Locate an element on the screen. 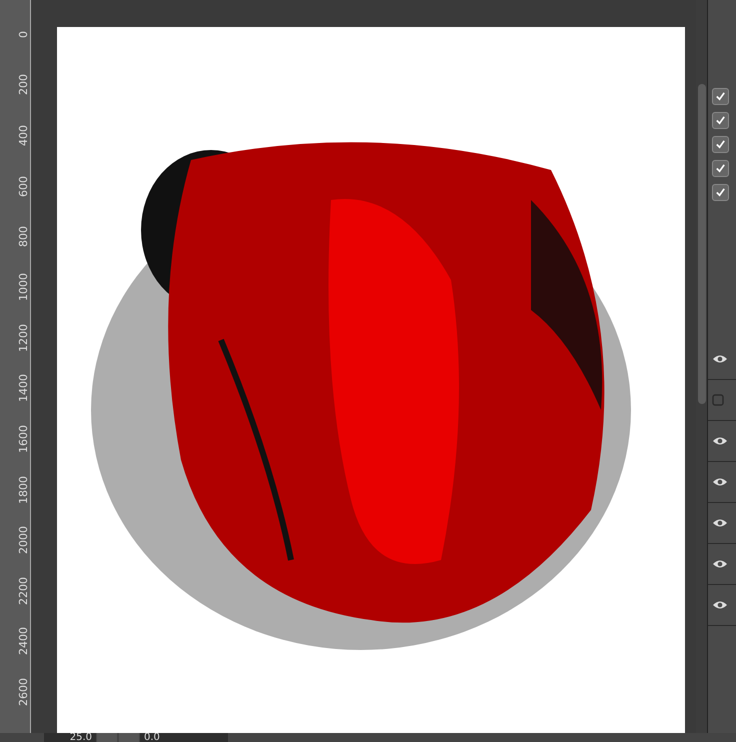 The image size is (736, 742). ruler-number: 1800 is located at coordinates (23, 490).